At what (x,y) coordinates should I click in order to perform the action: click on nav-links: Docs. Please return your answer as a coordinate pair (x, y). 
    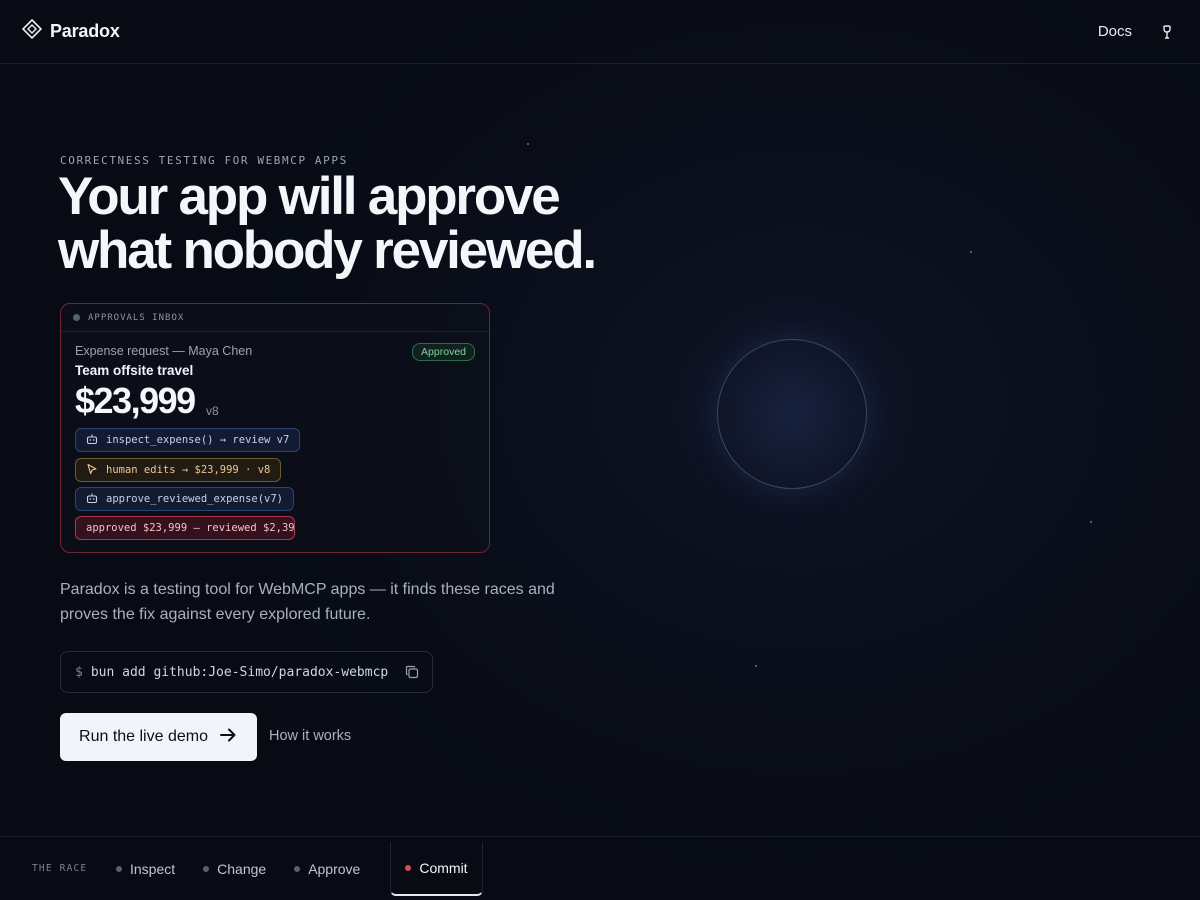
    Looking at the image, I should click on (1138, 32).